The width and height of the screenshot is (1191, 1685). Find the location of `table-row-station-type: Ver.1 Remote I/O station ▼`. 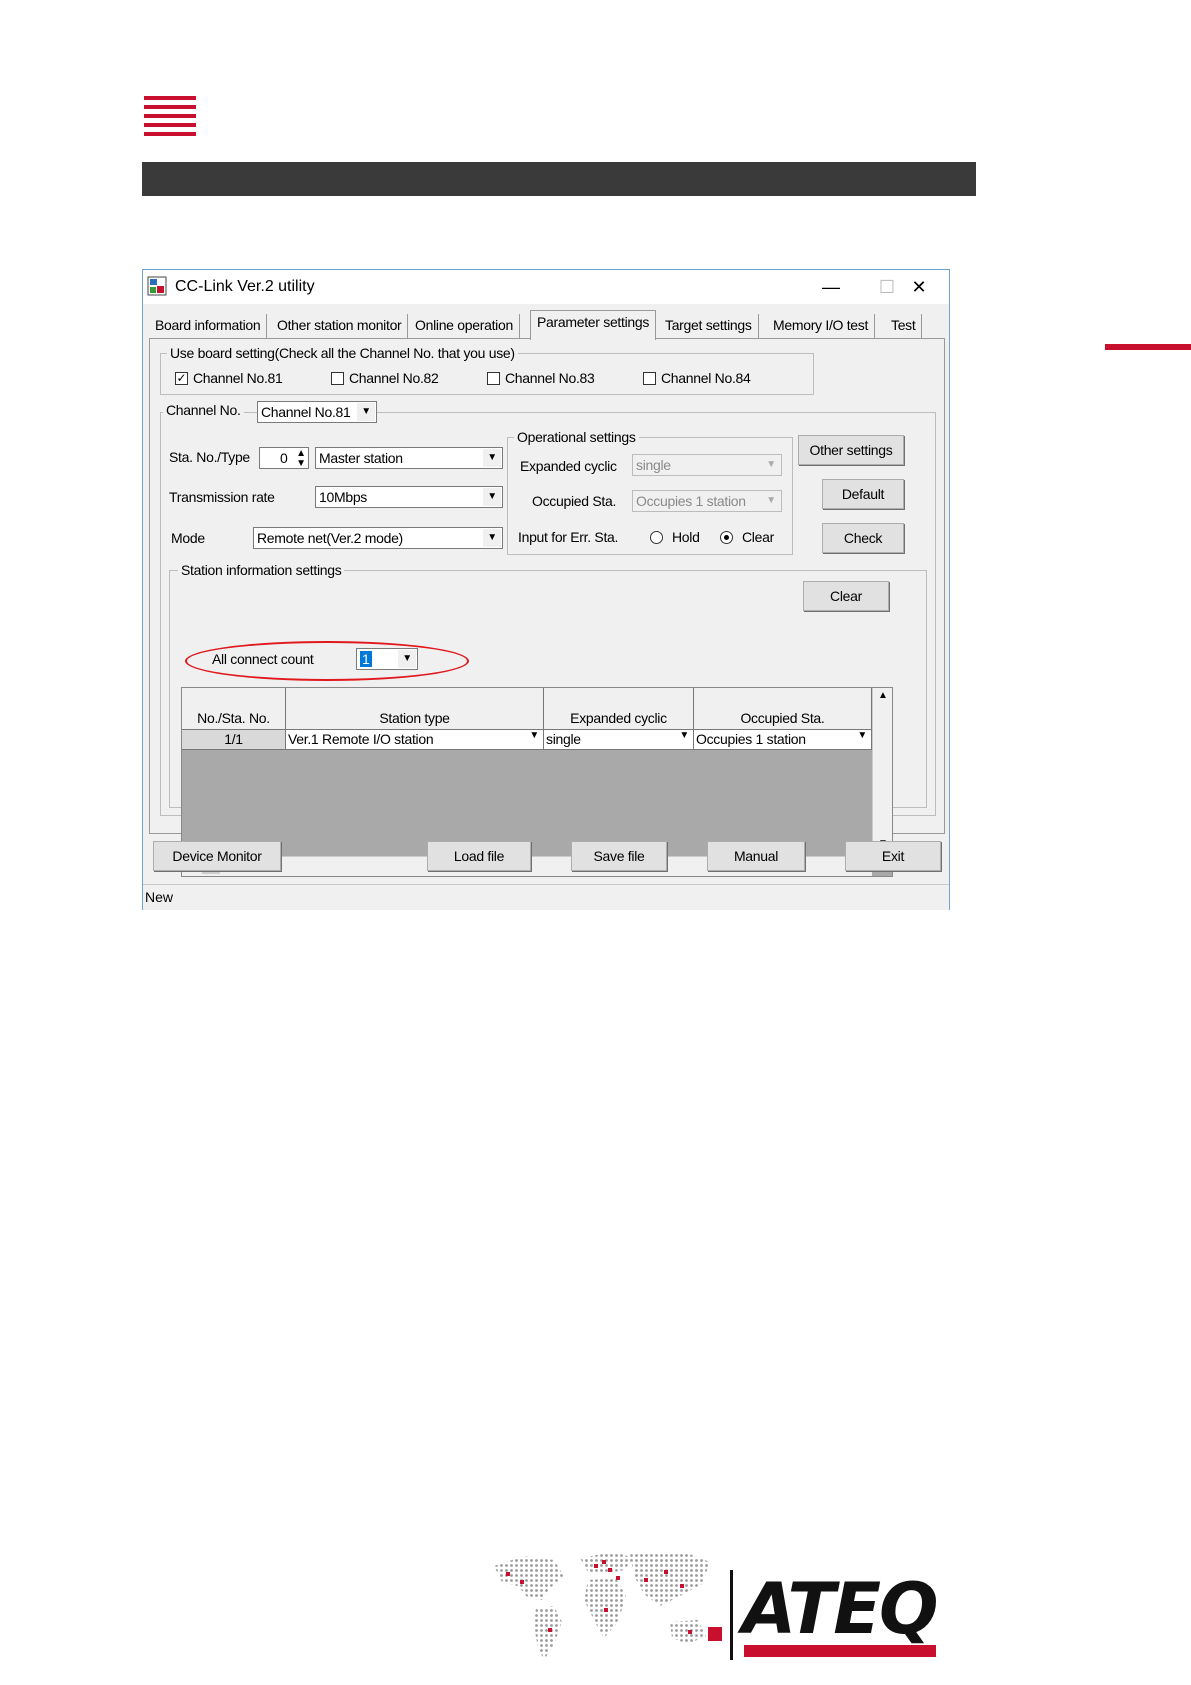

table-row-station-type: Ver.1 Remote I/O station ▼ is located at coordinates (415, 740).